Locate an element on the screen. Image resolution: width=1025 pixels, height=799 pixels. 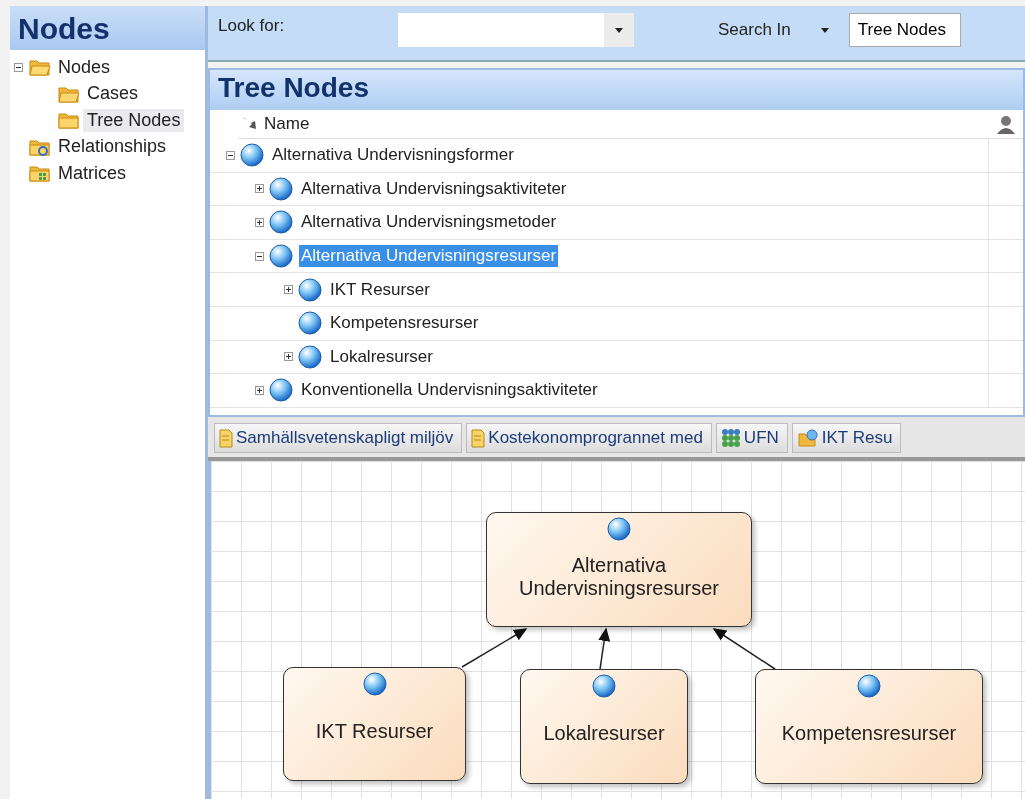
relationship-icon is located at coordinates (807, 438).